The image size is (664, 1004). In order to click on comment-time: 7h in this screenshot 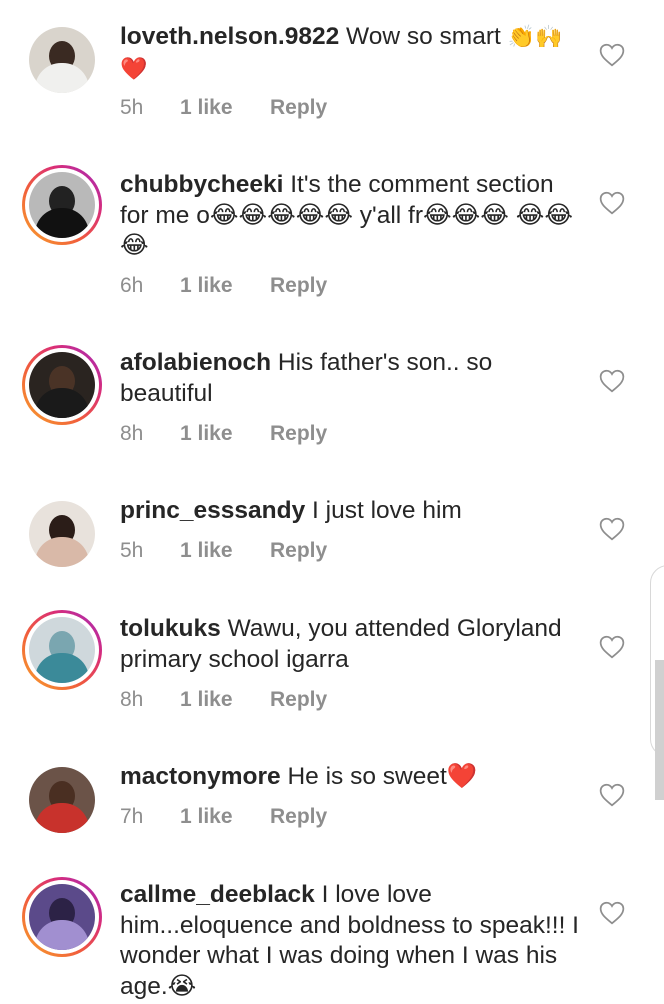, I will do `click(132, 816)`.